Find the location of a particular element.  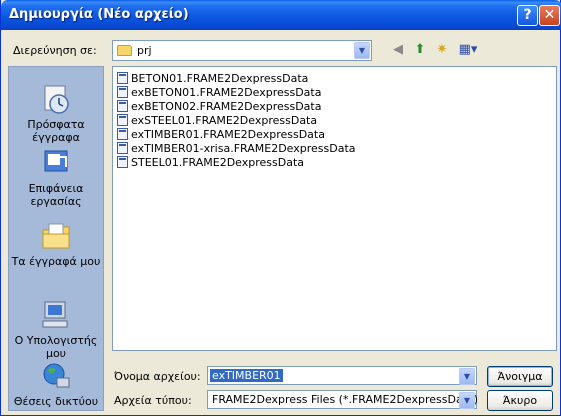

place-my-documents: Τα έγγραφά μου is located at coordinates (56, 244).